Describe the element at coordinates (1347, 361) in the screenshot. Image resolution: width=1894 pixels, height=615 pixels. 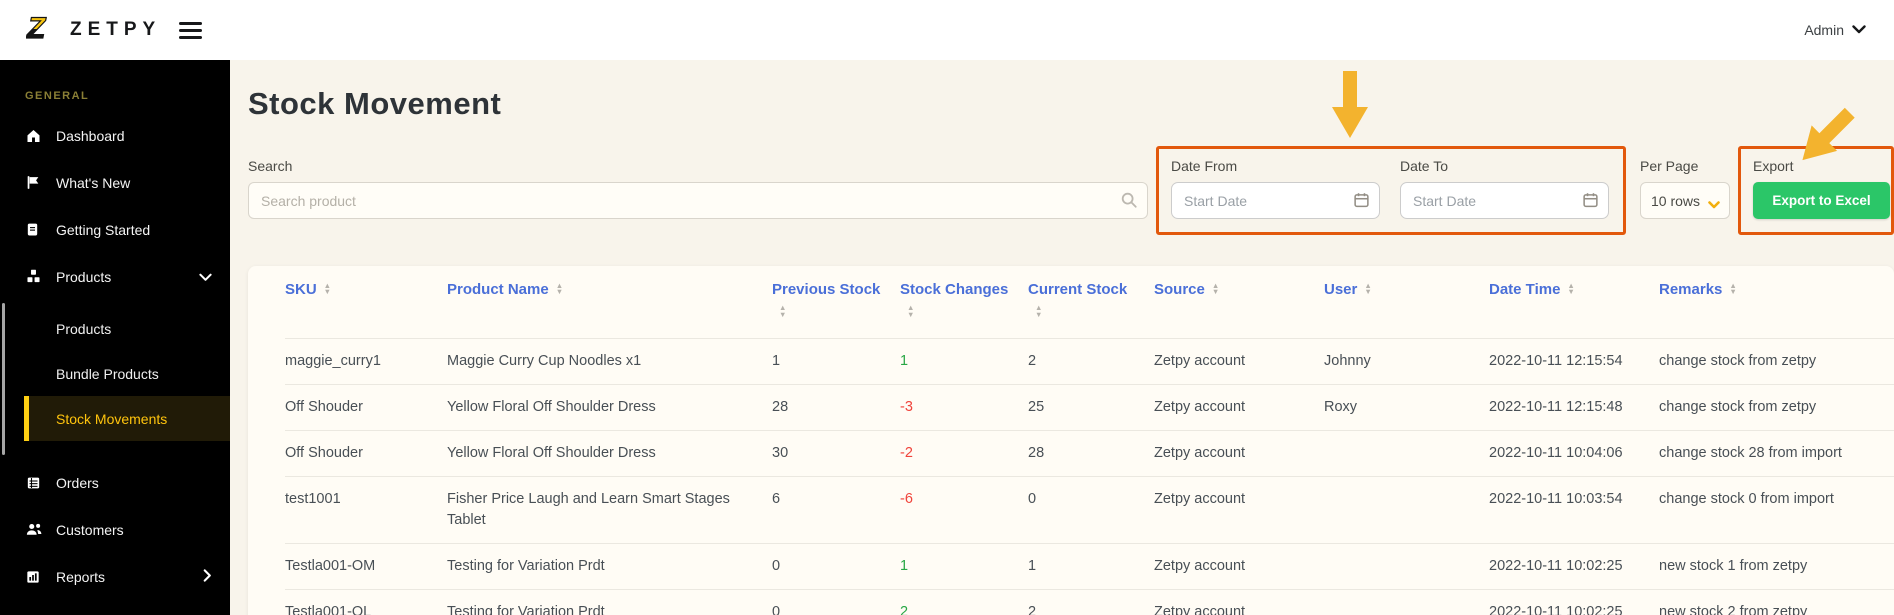
I see `cell-user: Johnny` at that location.